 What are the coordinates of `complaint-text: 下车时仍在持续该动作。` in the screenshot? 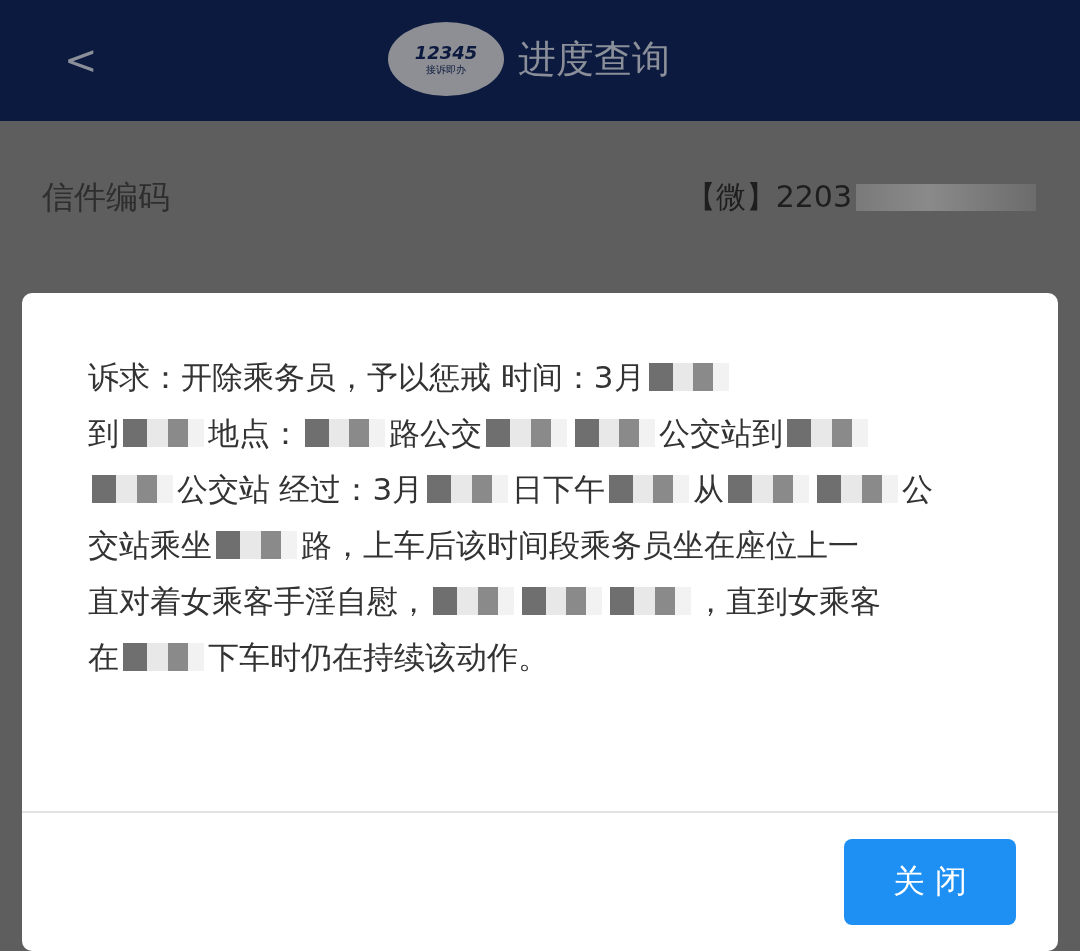 It's located at (378, 657).